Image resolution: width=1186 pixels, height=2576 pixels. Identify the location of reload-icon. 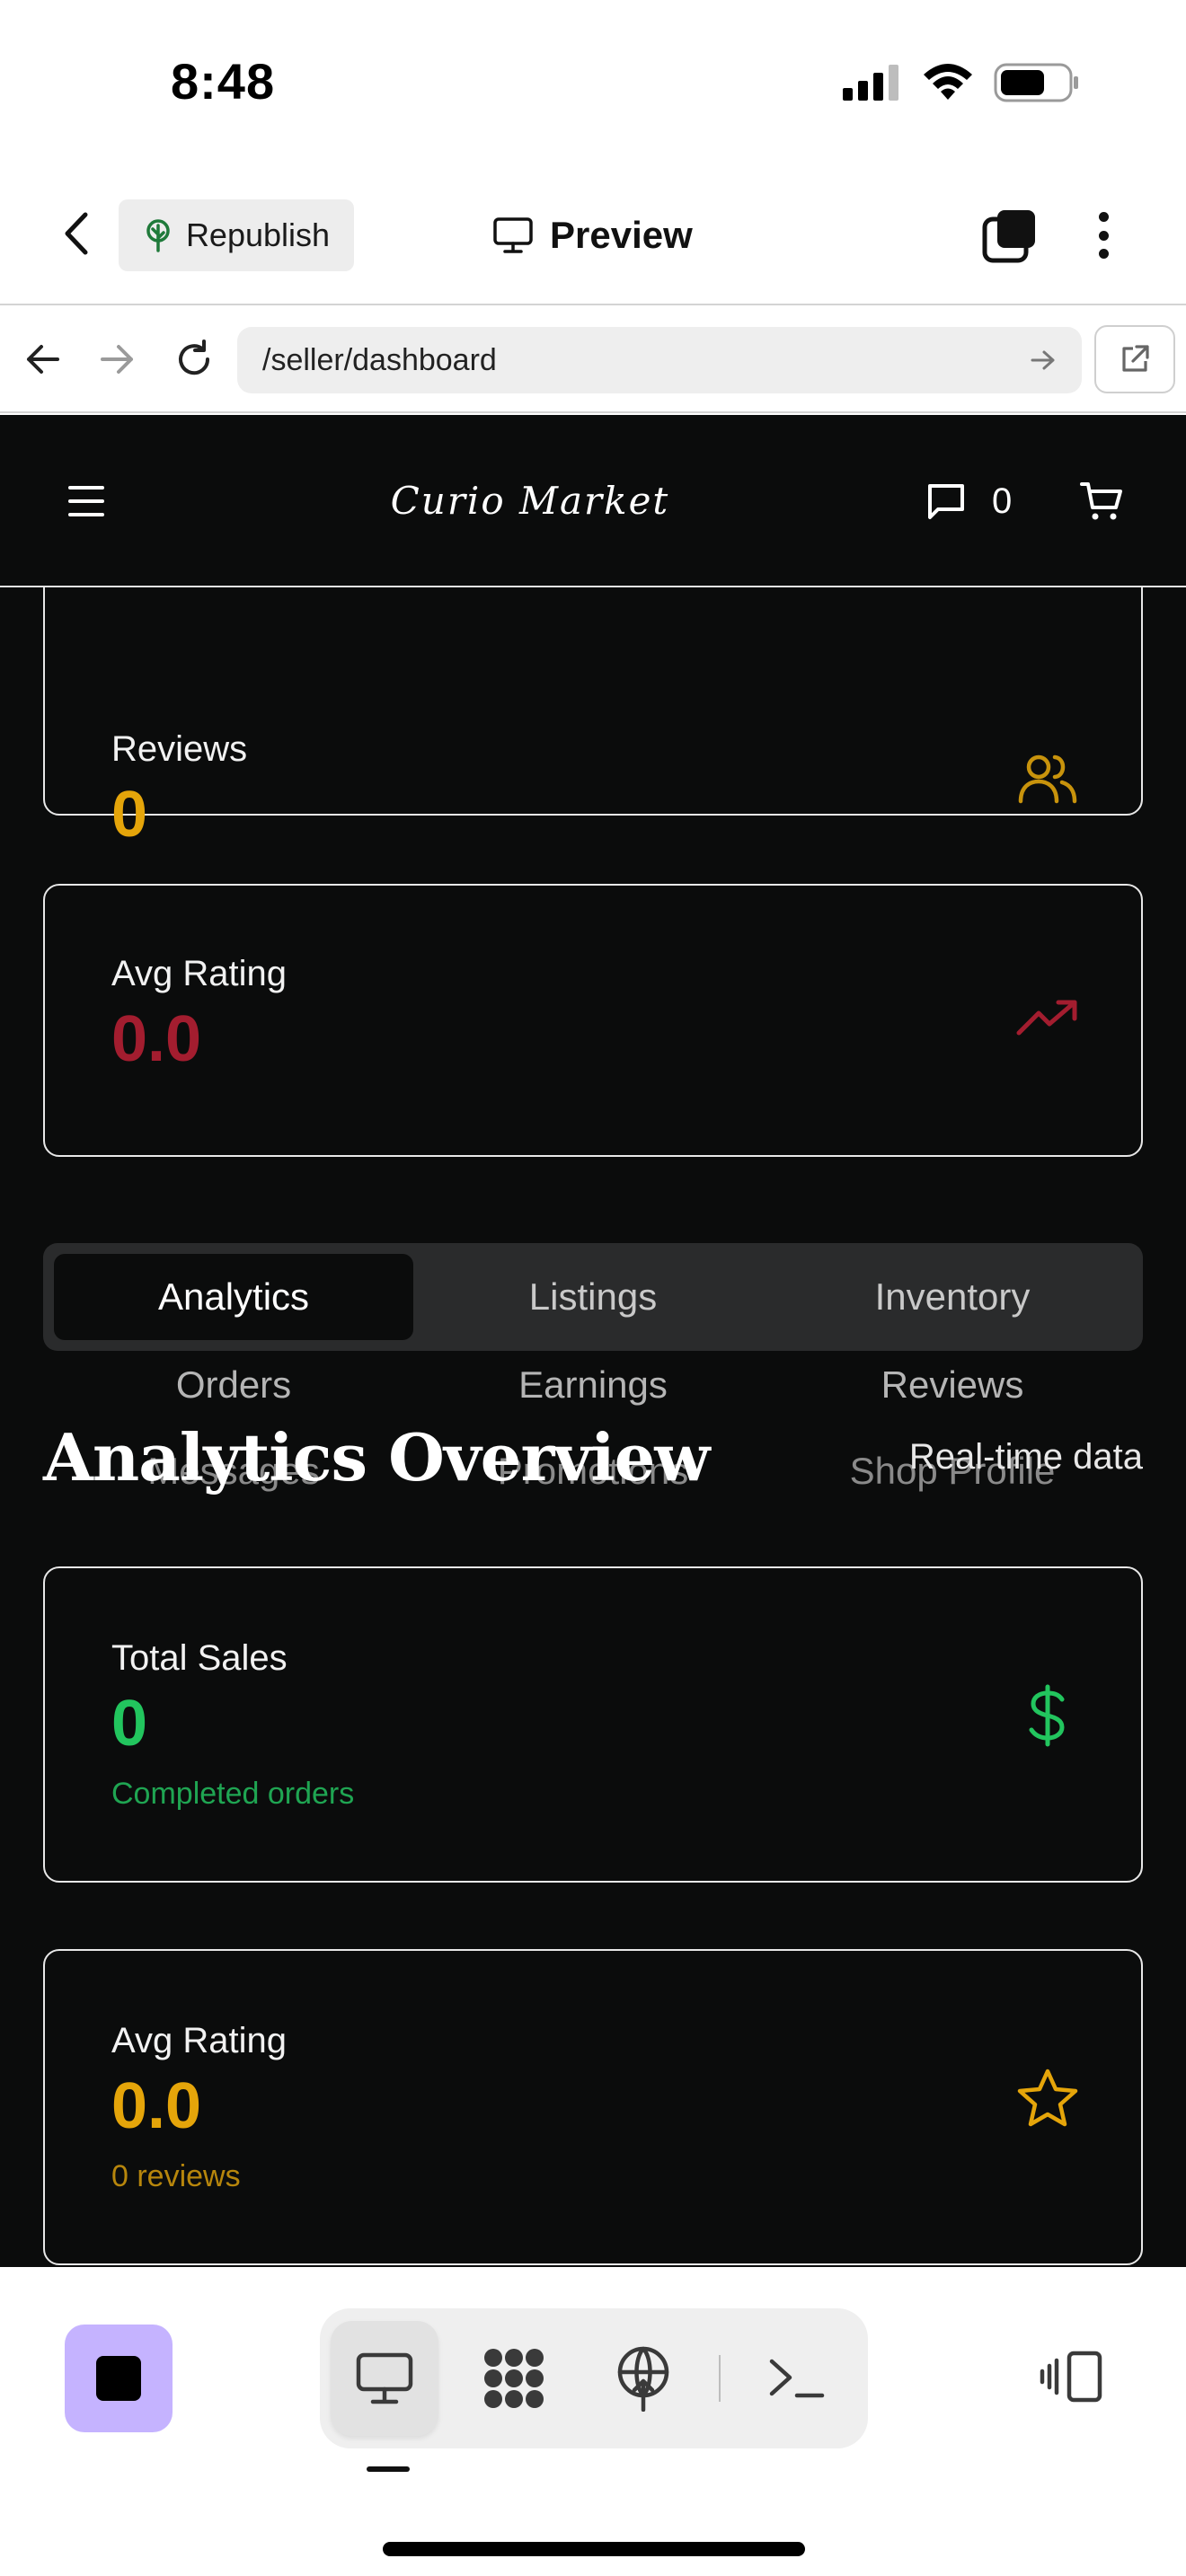
(194, 357).